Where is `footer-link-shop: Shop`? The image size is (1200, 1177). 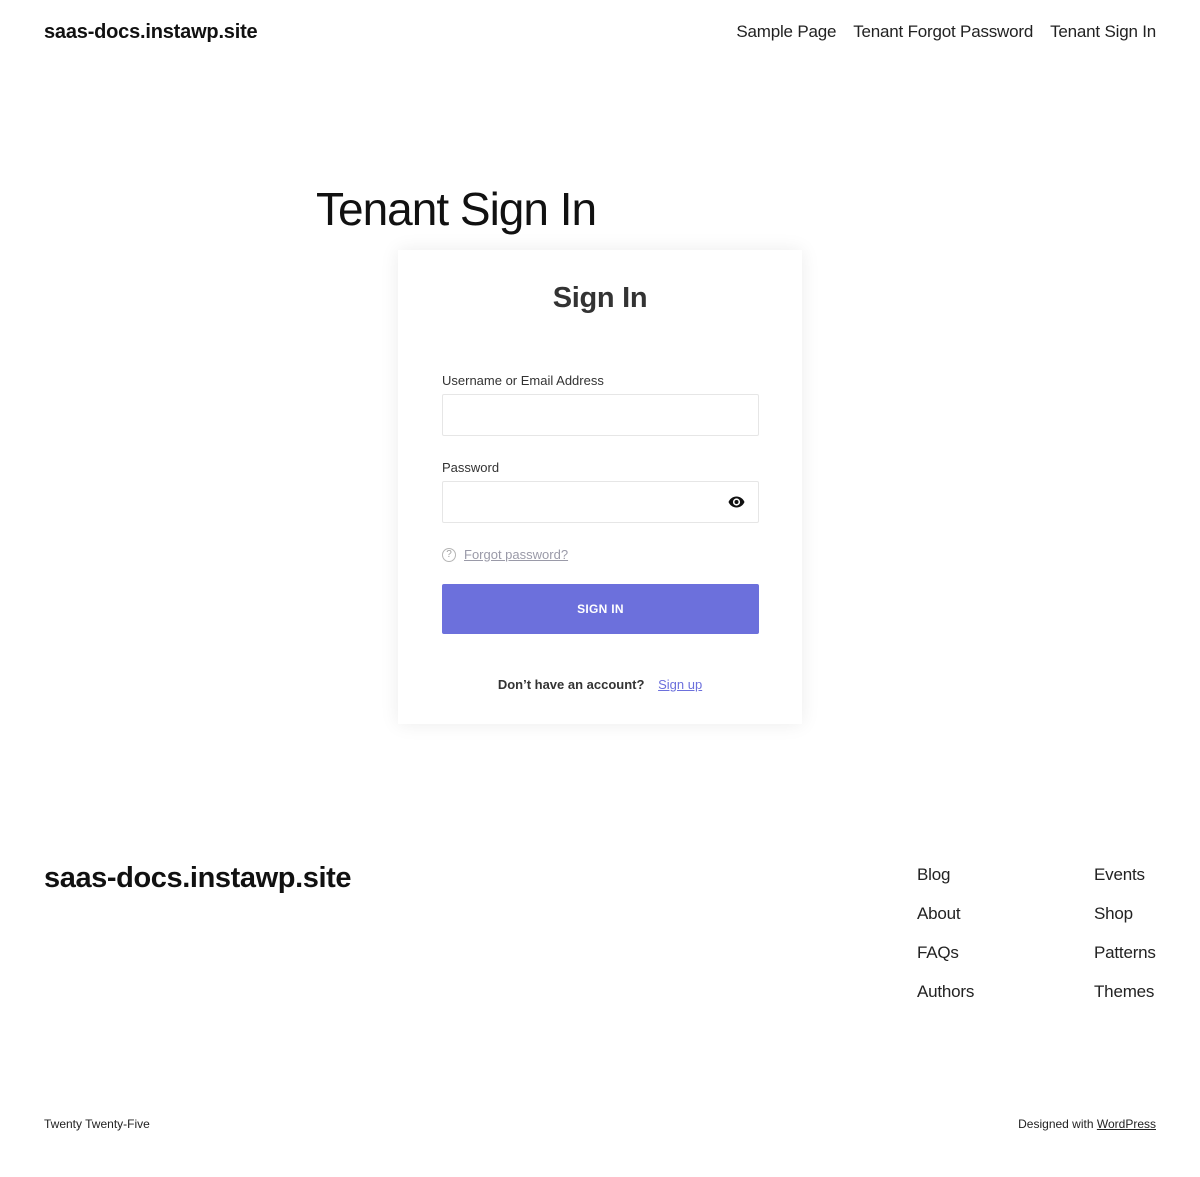 footer-link-shop: Shop is located at coordinates (1125, 913).